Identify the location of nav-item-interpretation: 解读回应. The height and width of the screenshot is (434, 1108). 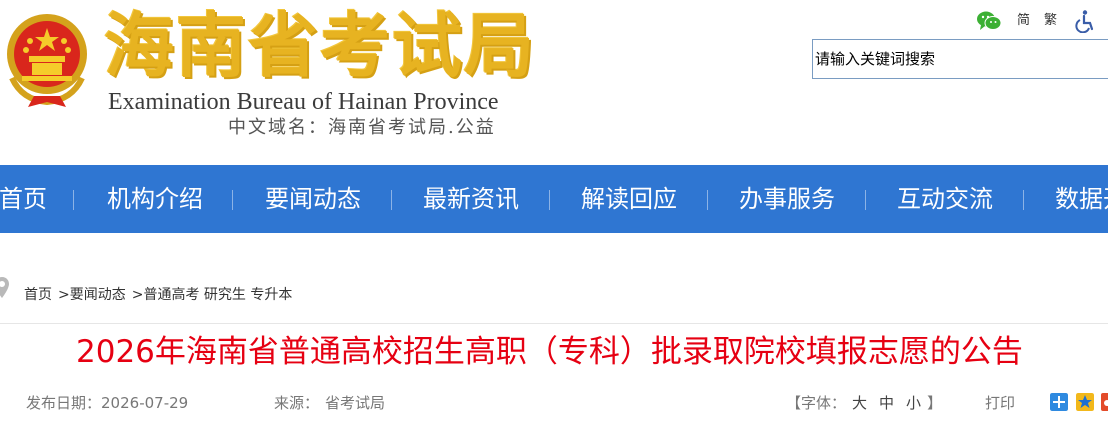
(629, 199).